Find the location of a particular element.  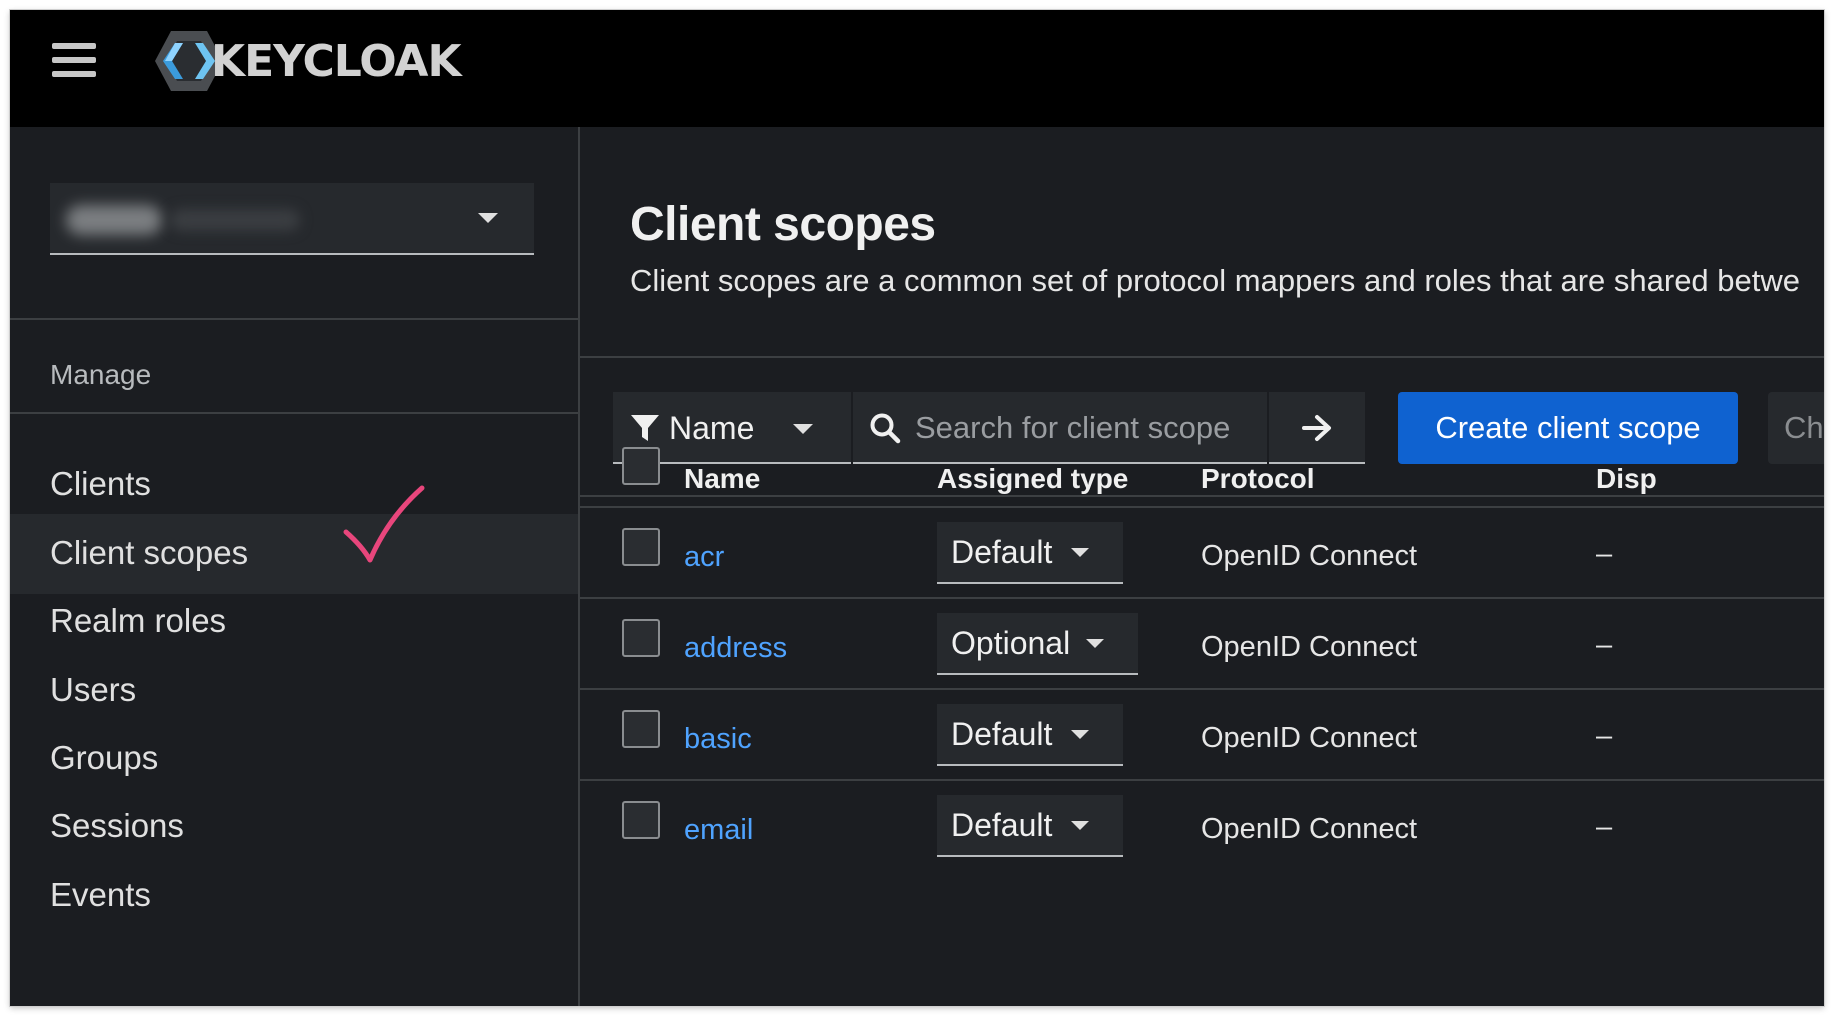

column-header-assigned-type: Assigned type is located at coordinates (1032, 479).